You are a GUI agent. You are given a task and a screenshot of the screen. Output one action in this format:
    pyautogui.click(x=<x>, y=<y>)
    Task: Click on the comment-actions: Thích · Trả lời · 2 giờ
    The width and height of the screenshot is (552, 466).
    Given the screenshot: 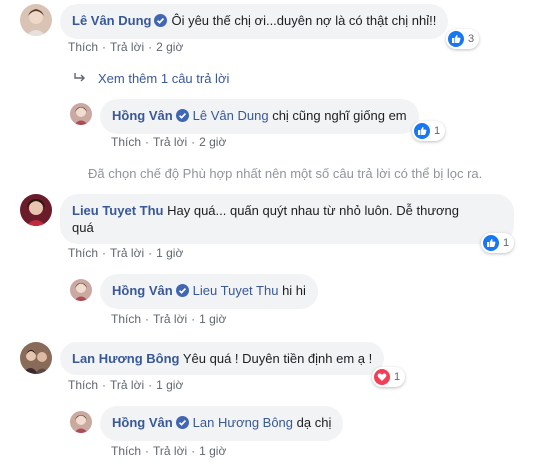 What is the action you would take?
    pyautogui.click(x=126, y=47)
    